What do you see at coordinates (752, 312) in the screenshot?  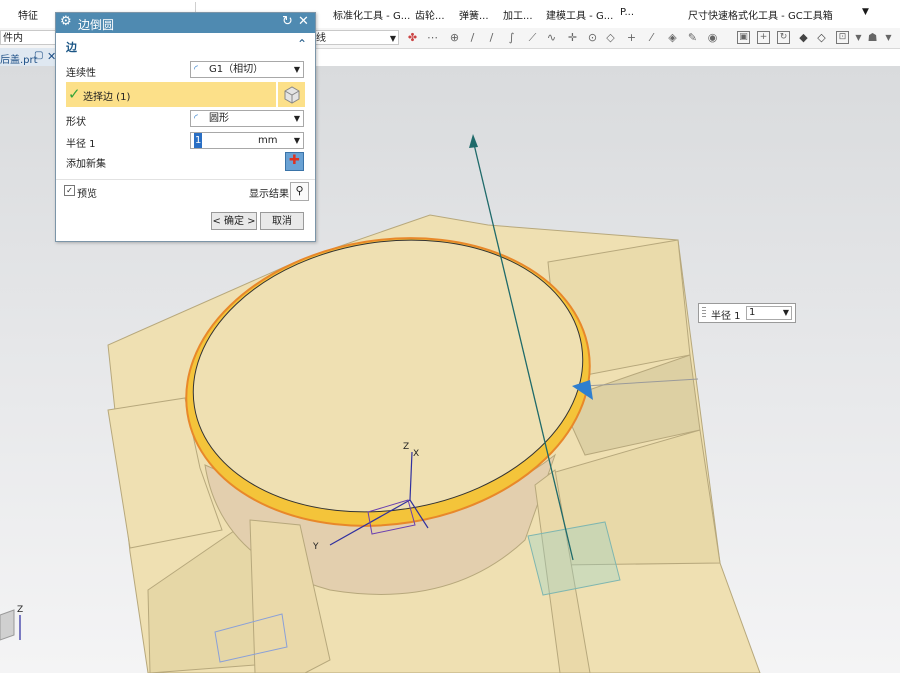 I see `callout-radius-value: 1` at bounding box center [752, 312].